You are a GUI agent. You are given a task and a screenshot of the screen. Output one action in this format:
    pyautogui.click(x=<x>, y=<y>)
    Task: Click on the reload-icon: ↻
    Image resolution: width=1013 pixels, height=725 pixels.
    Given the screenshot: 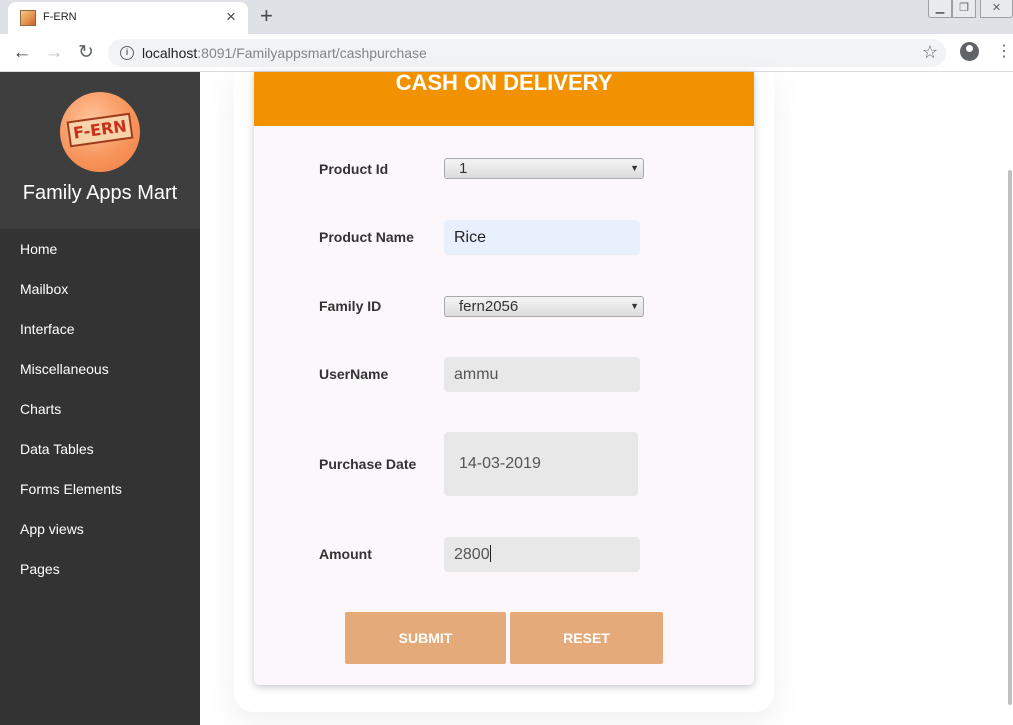 What is the action you would take?
    pyautogui.click(x=86, y=53)
    